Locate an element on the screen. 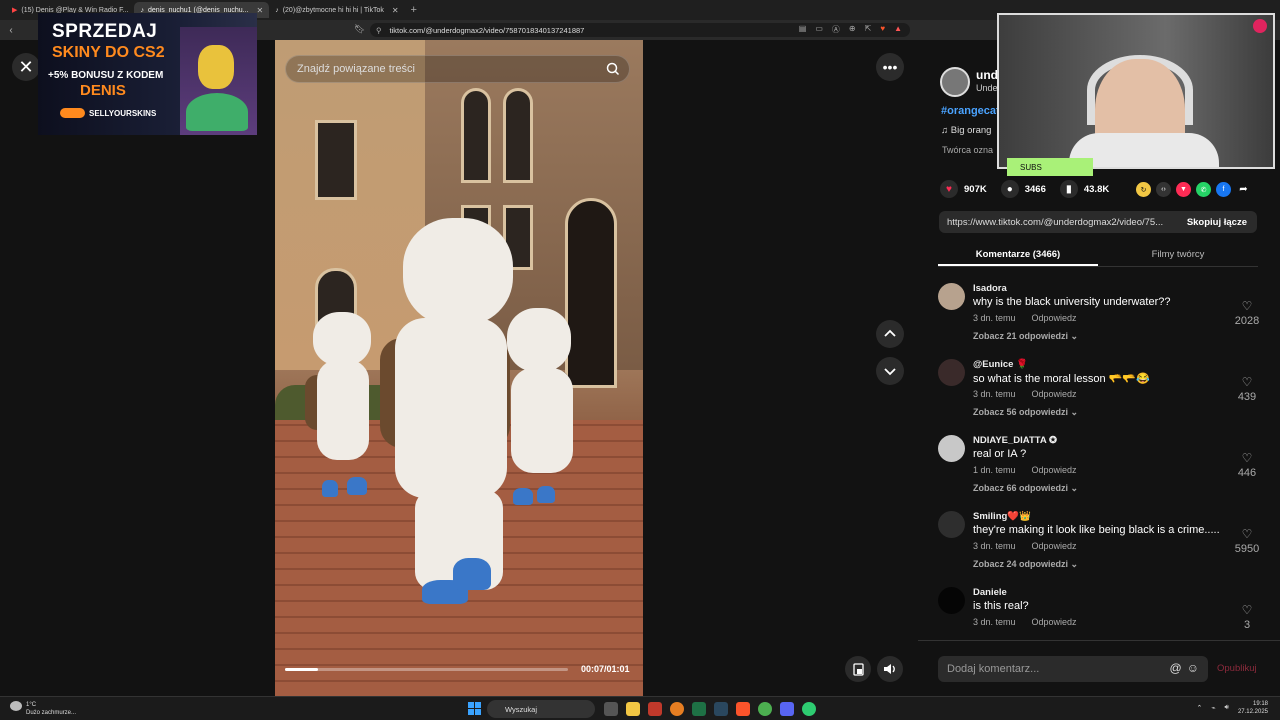 This screenshot has width=1280, height=720. publish-button: Opublikuj is located at coordinates (1237, 668).